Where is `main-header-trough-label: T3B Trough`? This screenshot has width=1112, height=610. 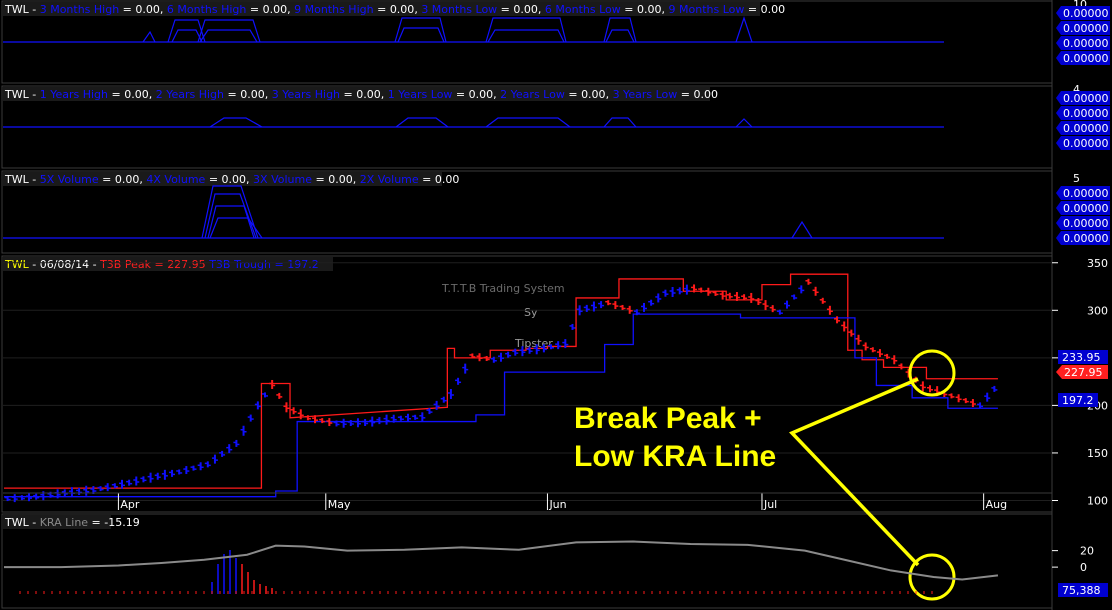
main-header-trough-label: T3B Trough is located at coordinates (239, 264).